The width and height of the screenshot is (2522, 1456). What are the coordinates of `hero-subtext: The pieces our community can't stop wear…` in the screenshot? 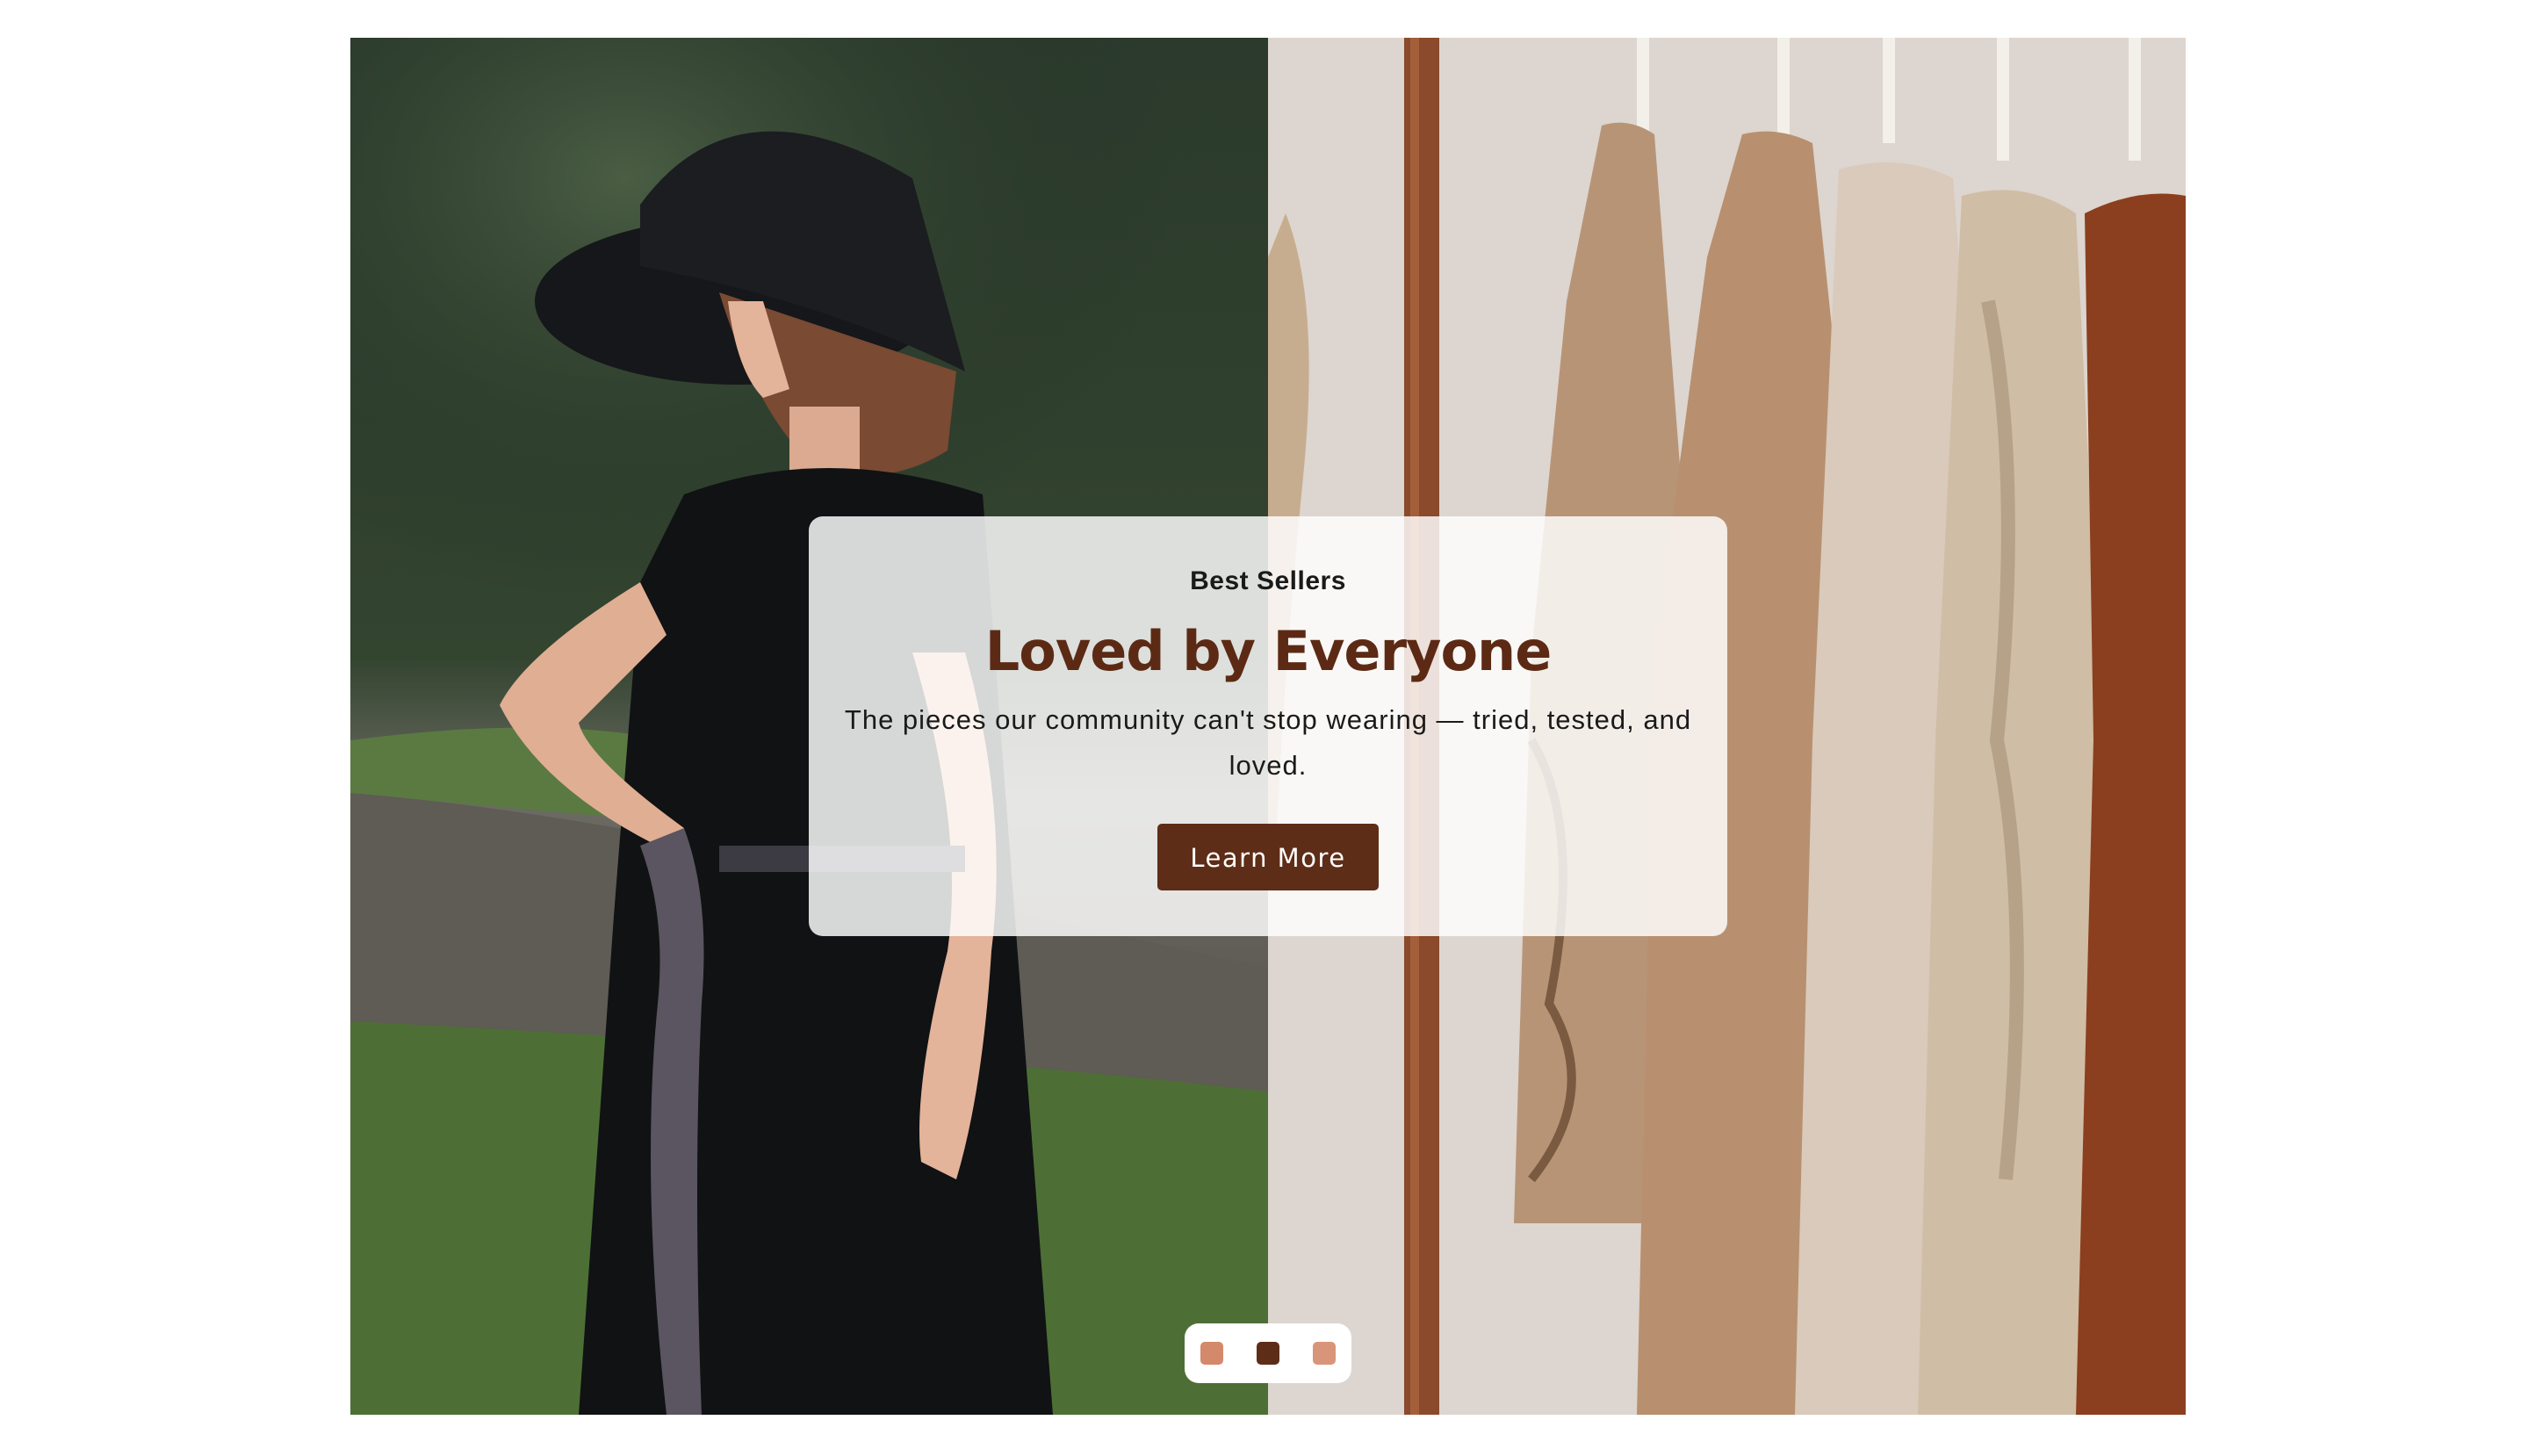 It's located at (1268, 742).